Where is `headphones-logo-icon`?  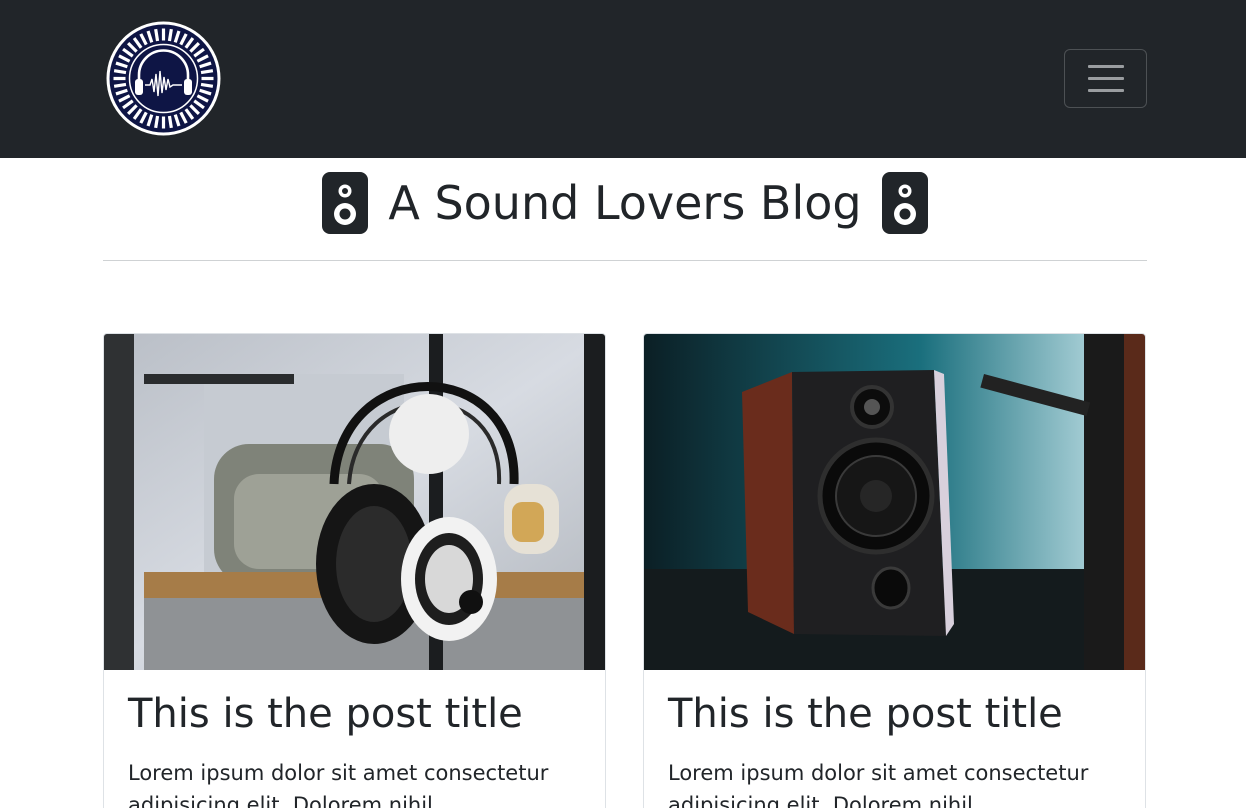 headphones-logo-icon is located at coordinates (163, 78).